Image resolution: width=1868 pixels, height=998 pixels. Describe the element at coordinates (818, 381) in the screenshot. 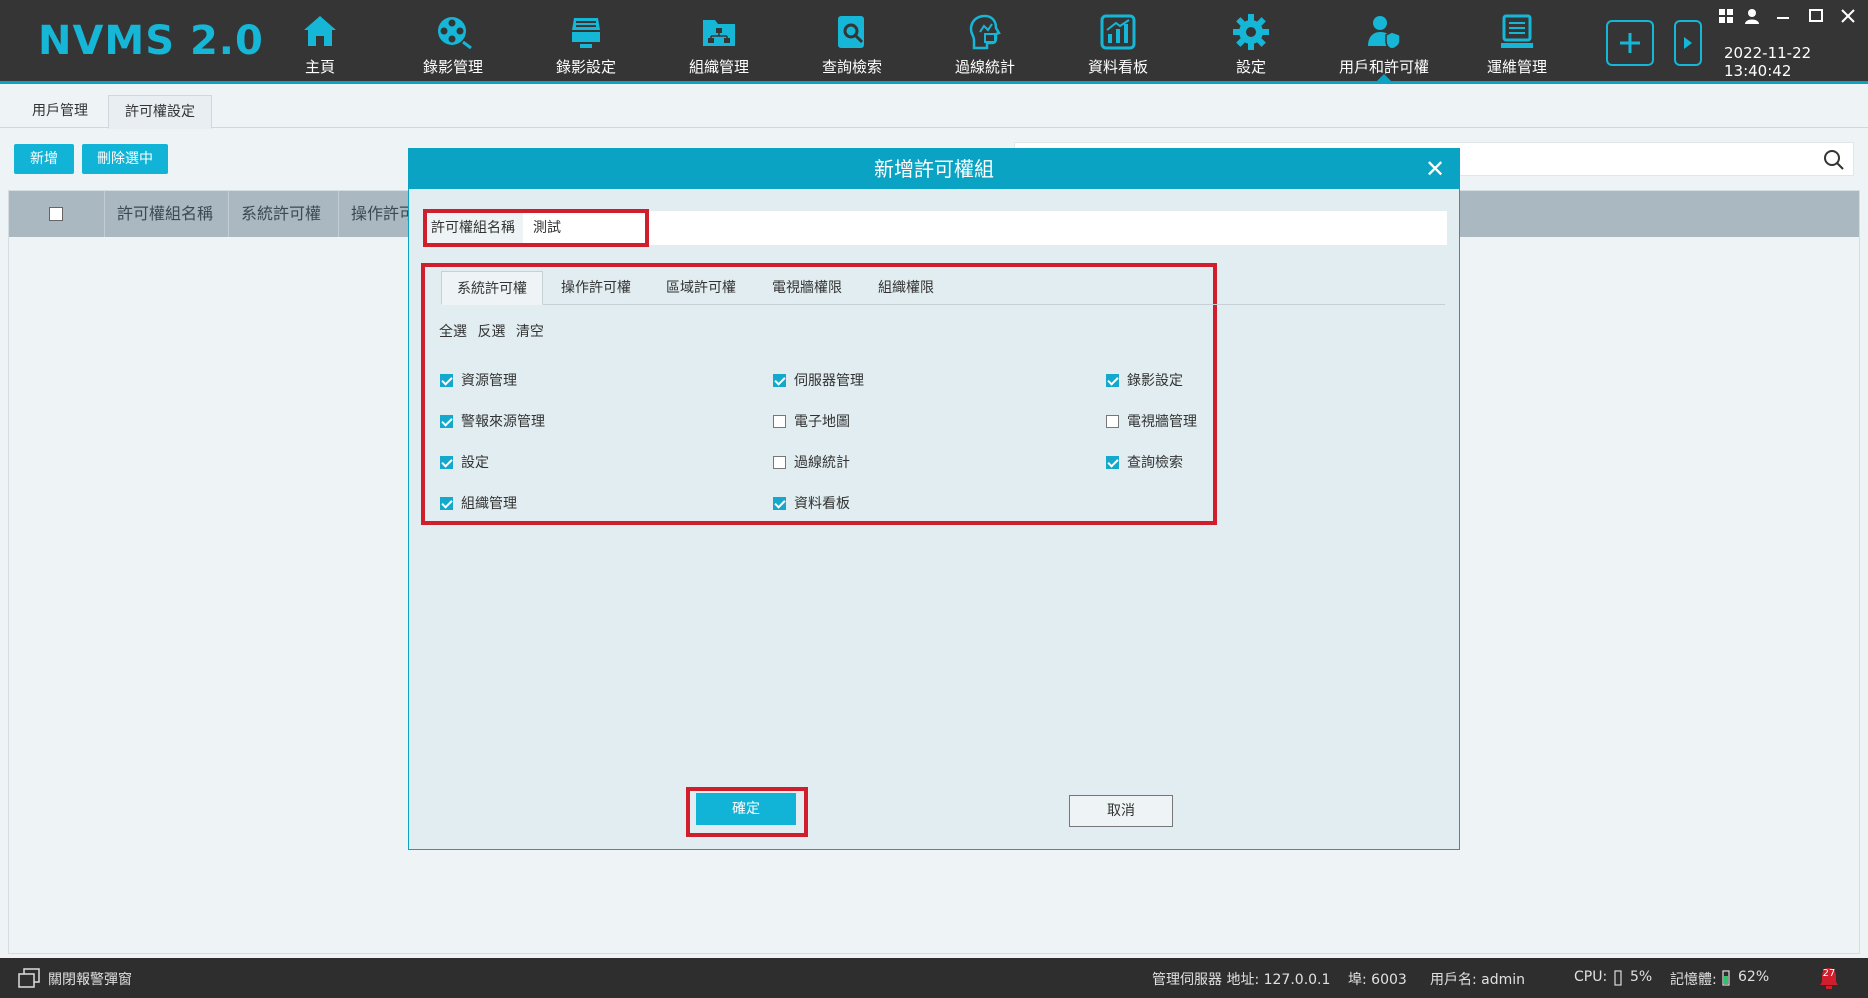

I see `perm-server-mgmt: 伺服器管理` at that location.